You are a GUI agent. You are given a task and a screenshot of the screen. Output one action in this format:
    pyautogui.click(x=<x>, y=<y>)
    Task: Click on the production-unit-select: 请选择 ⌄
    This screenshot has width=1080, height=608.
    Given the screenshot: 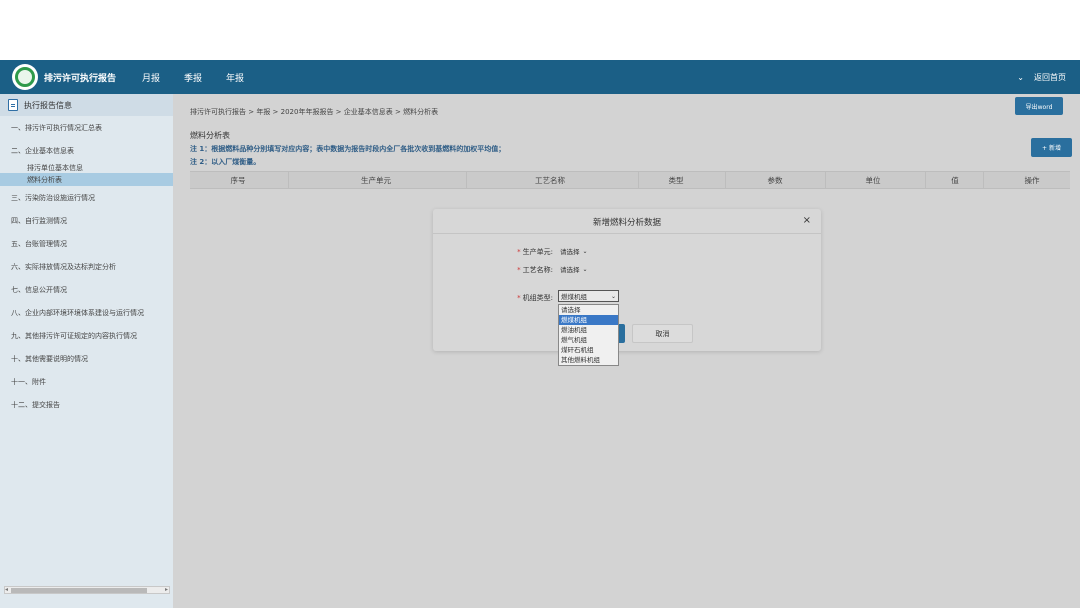 What is the action you would take?
    pyautogui.click(x=573, y=251)
    